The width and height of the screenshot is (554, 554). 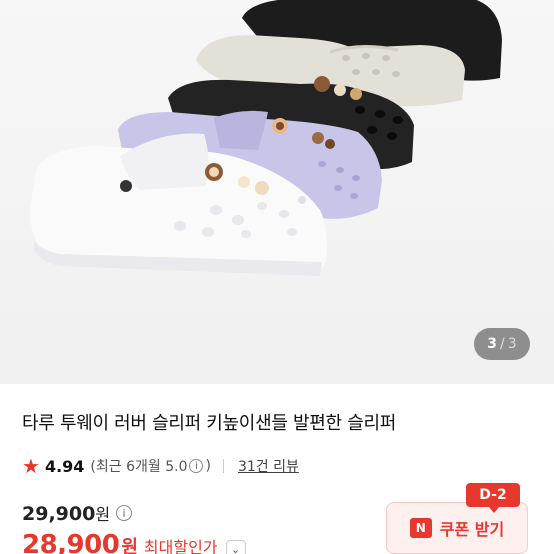 I want to click on original-price-value: 29,900, so click(x=59, y=514).